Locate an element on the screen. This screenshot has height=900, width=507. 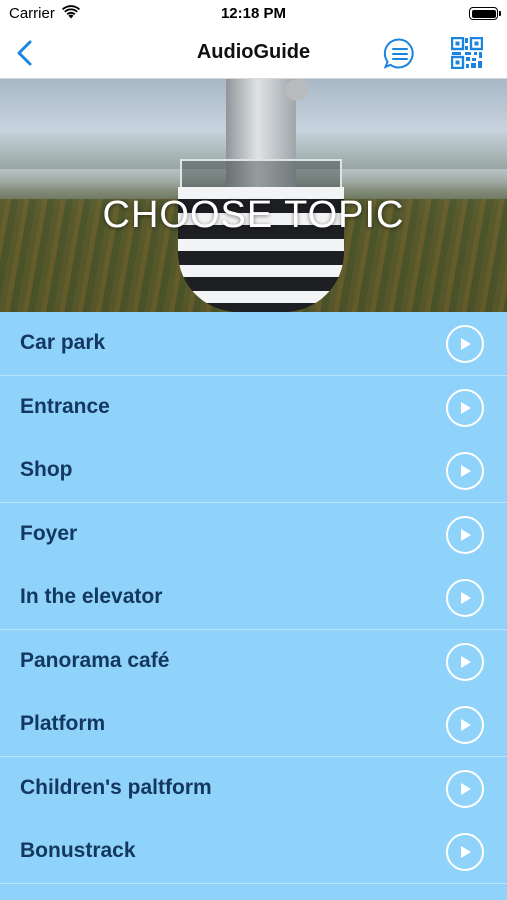
chat-list-icon is located at coordinates (400, 54).